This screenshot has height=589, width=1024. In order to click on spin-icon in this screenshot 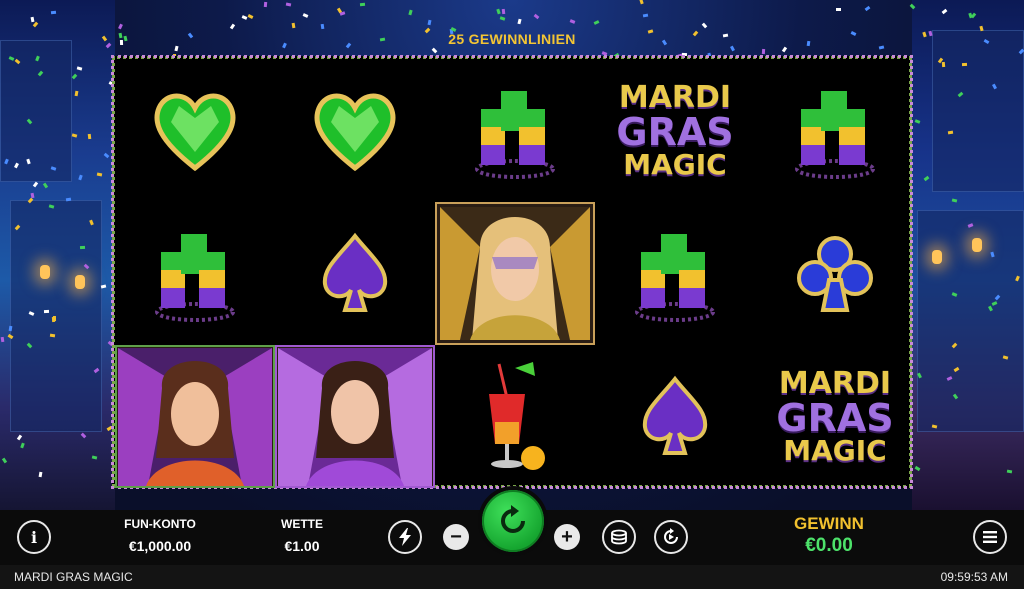, I will do `click(513, 519)`.